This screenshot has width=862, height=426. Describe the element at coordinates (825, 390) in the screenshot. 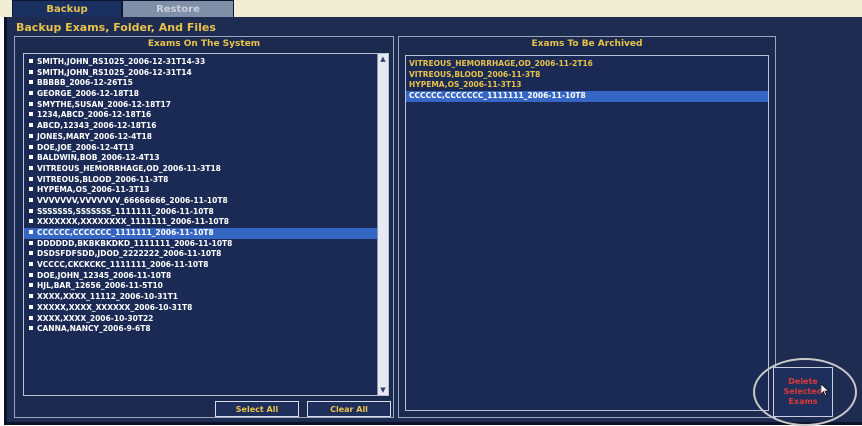

I see `mouse-cursor-icon` at that location.